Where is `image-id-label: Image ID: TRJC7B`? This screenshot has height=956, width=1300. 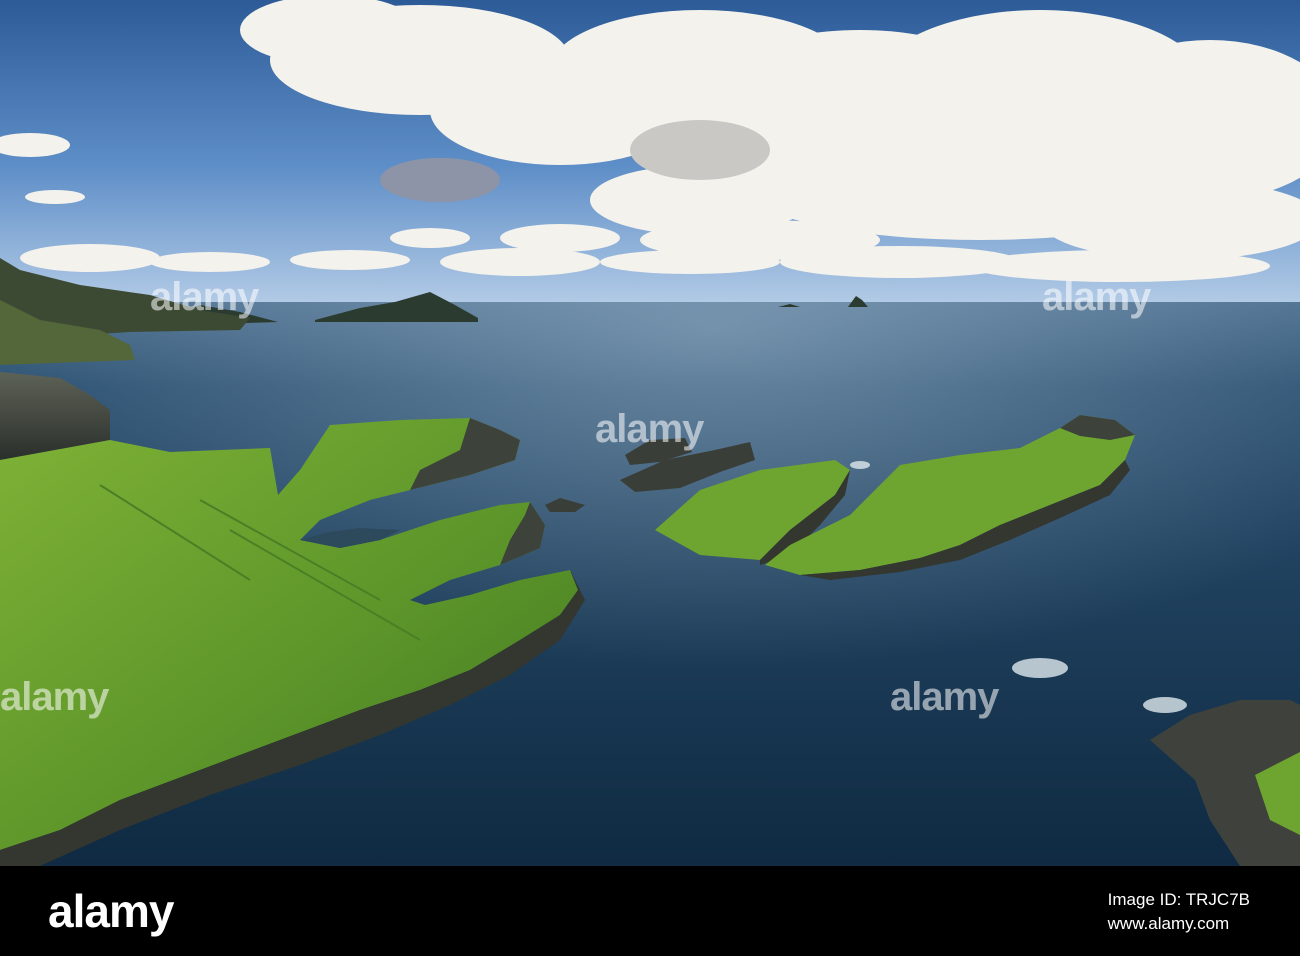 image-id-label: Image ID: TRJC7B is located at coordinates (1178, 899).